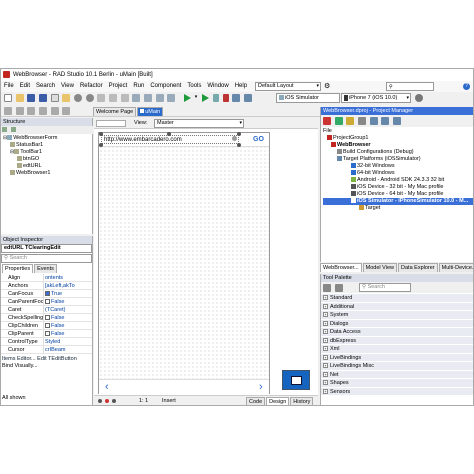 The image size is (474, 474). I want to click on palette-category: + dbExpress, so click(397, 340).